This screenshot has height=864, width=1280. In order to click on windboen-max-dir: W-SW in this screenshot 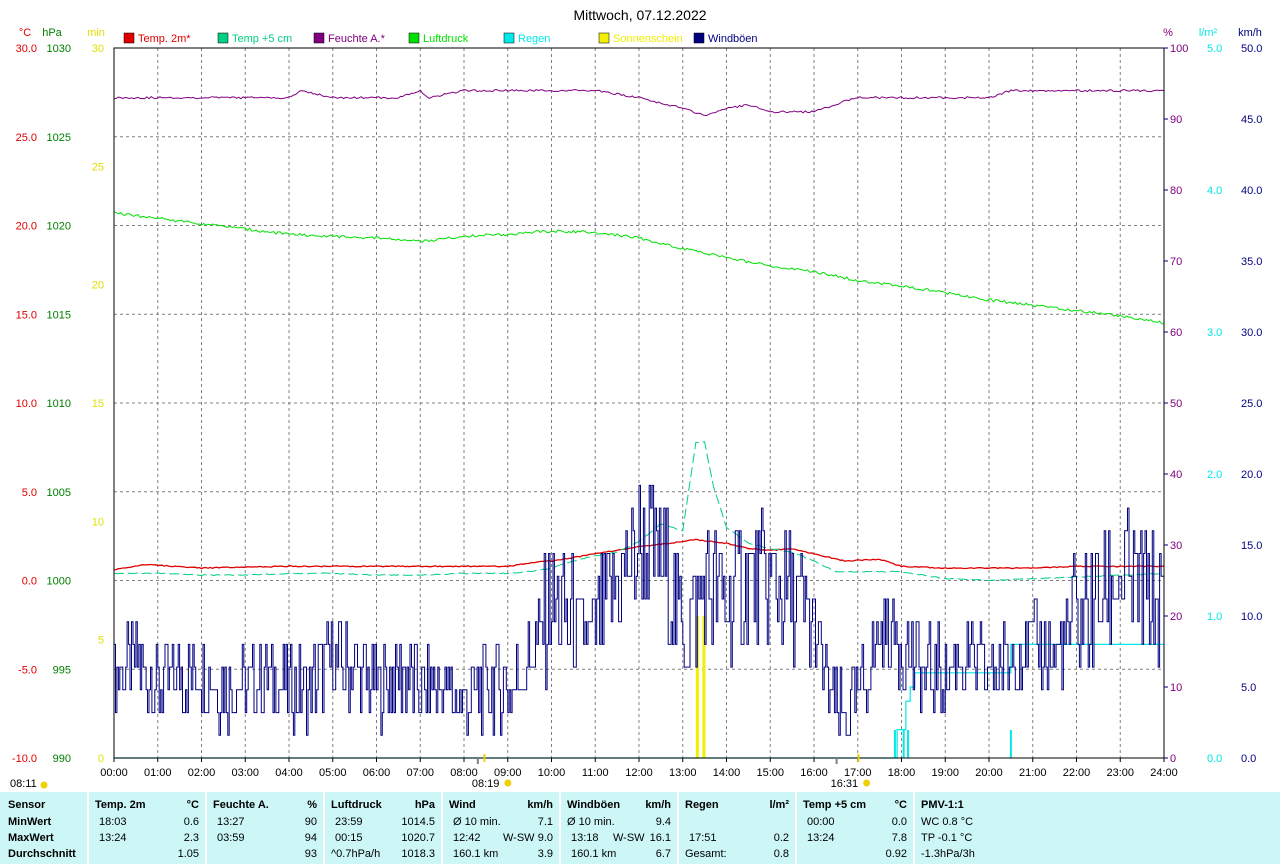, I will do `click(629, 838)`.